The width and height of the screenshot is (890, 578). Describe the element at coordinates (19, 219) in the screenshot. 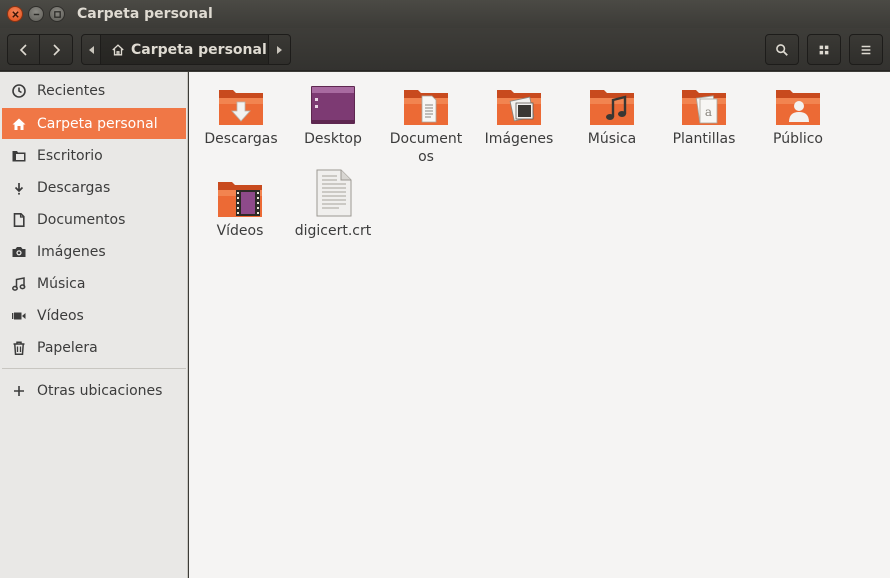

I see `document-icon` at that location.